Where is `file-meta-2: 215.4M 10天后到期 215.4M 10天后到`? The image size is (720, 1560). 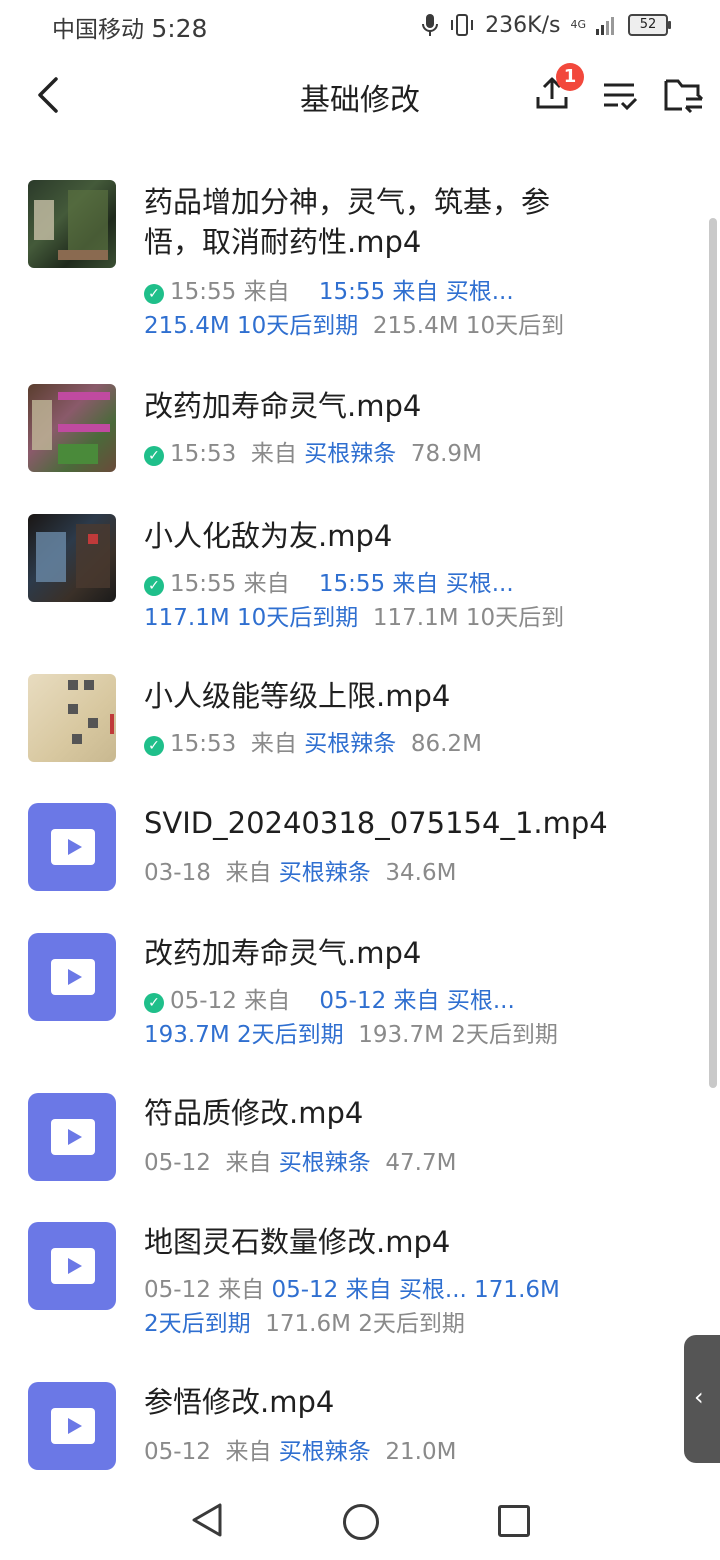 file-meta-2: 215.4M 10天后到期 215.4M 10天后到 is located at coordinates (354, 326).